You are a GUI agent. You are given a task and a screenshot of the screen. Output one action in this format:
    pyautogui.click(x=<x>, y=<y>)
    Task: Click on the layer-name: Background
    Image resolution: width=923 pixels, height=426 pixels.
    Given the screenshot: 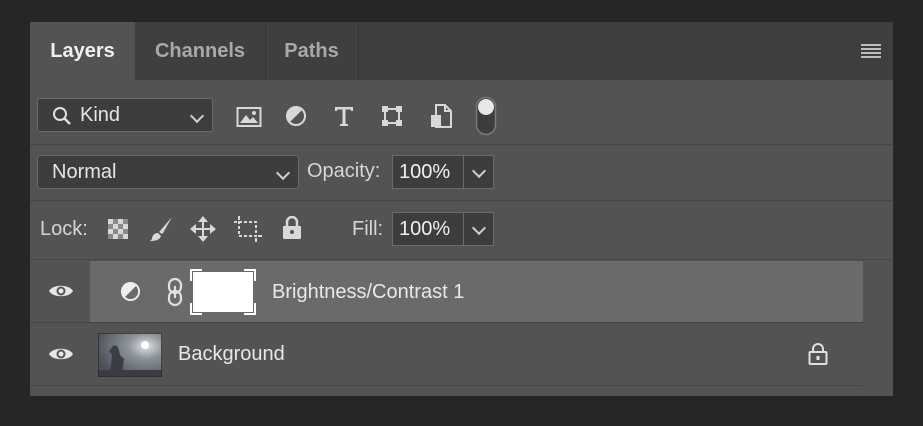 What is the action you would take?
    pyautogui.click(x=231, y=354)
    